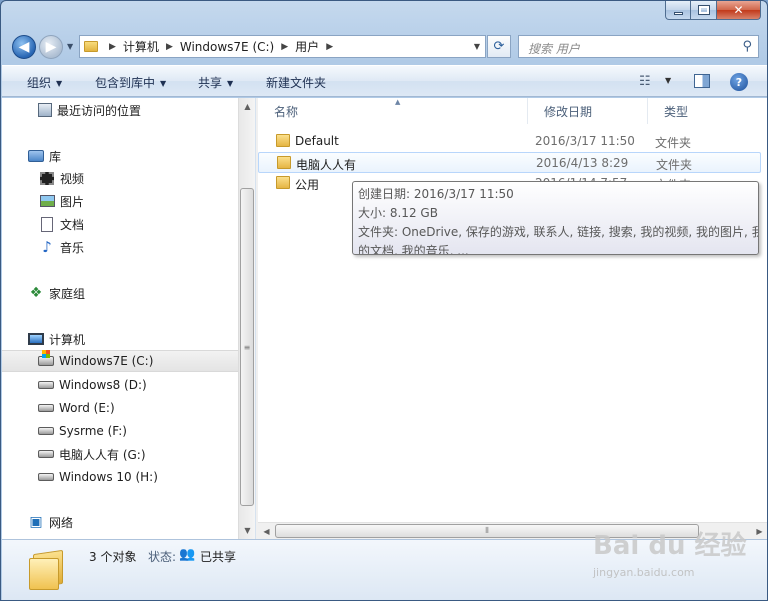 This screenshot has height=601, width=768. What do you see at coordinates (307, 185) in the screenshot?
I see `file-name: 公用` at bounding box center [307, 185].